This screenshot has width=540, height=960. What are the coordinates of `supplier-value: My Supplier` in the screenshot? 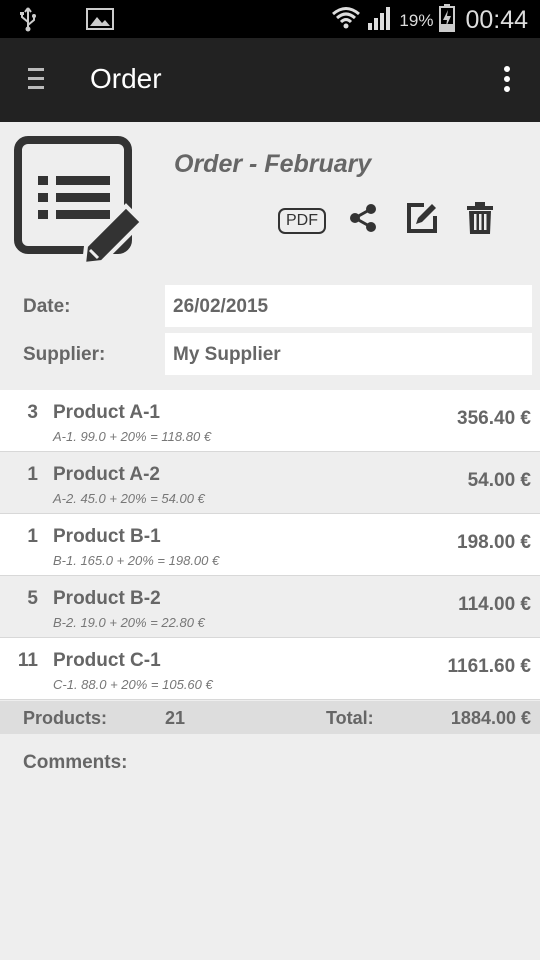 It's located at (227, 354).